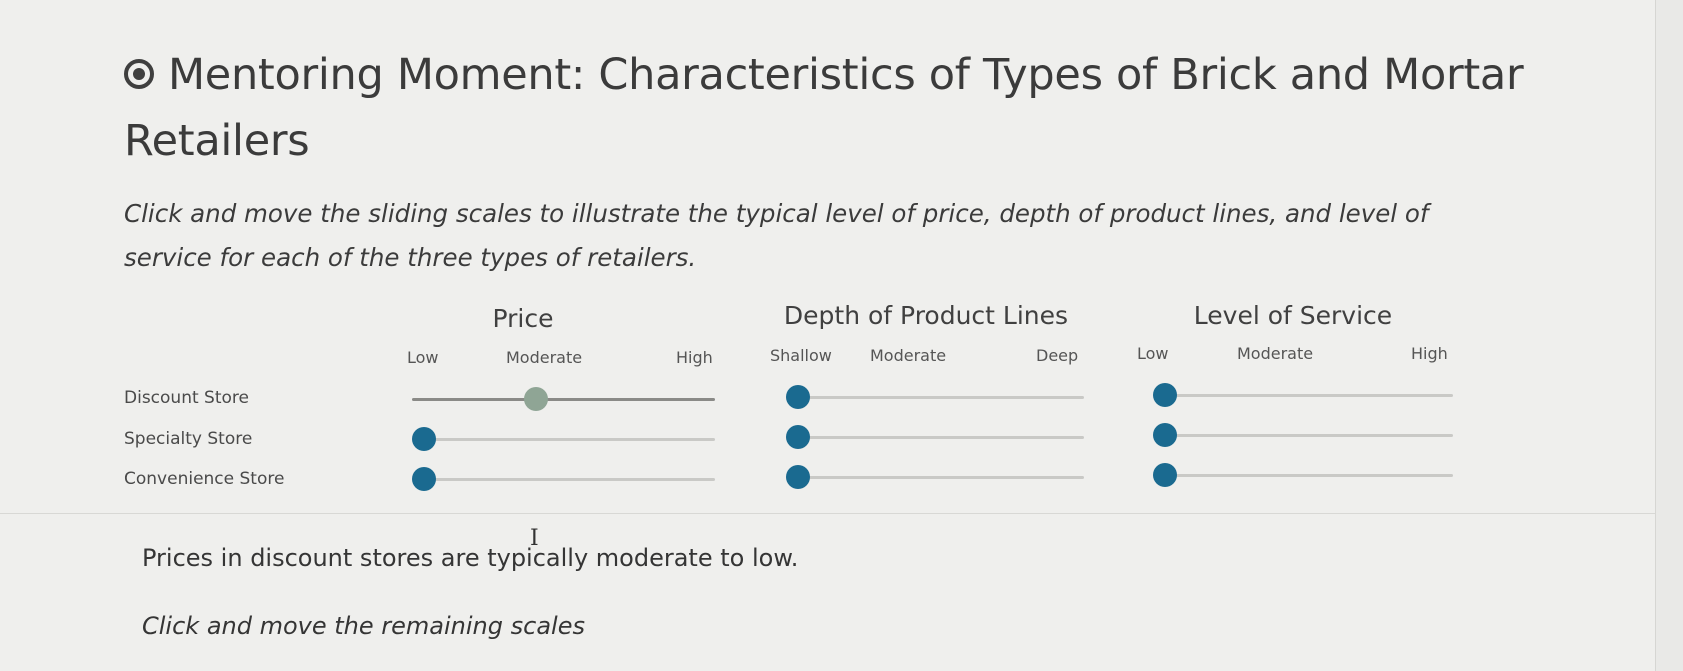 The image size is (1683, 671). I want to click on price-scale-high: High, so click(694, 357).